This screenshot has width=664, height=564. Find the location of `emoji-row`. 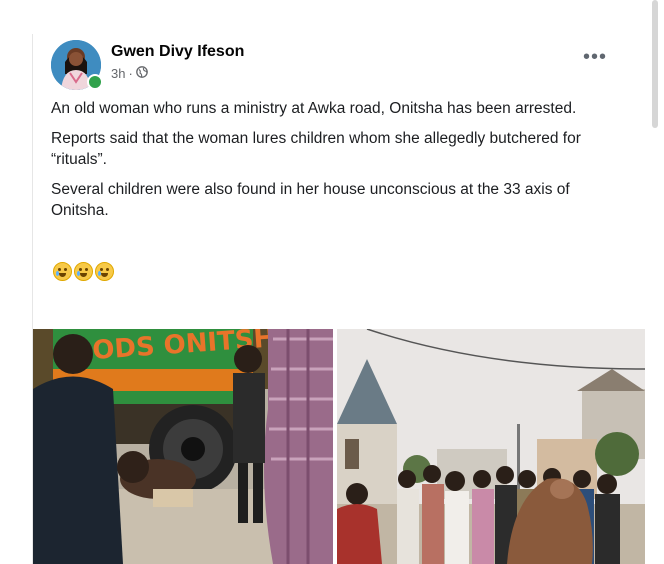

emoji-row is located at coordinates (83, 271).